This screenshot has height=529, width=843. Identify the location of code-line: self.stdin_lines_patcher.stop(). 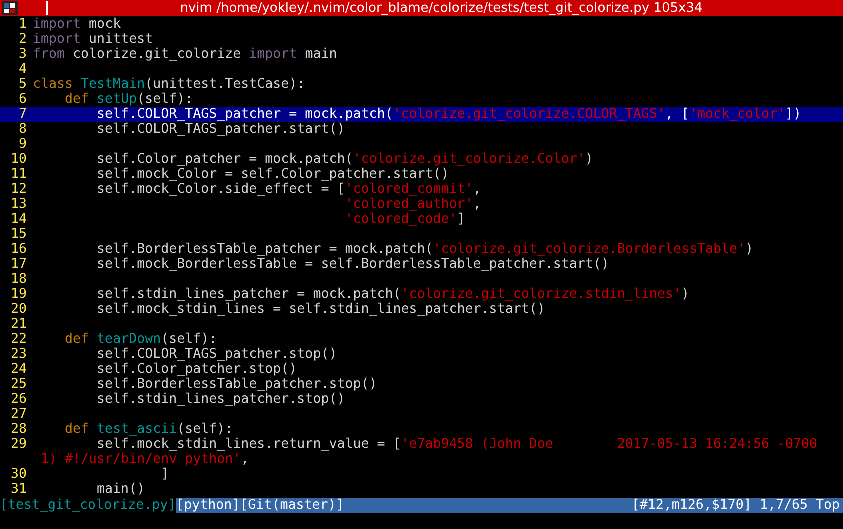
(221, 399).